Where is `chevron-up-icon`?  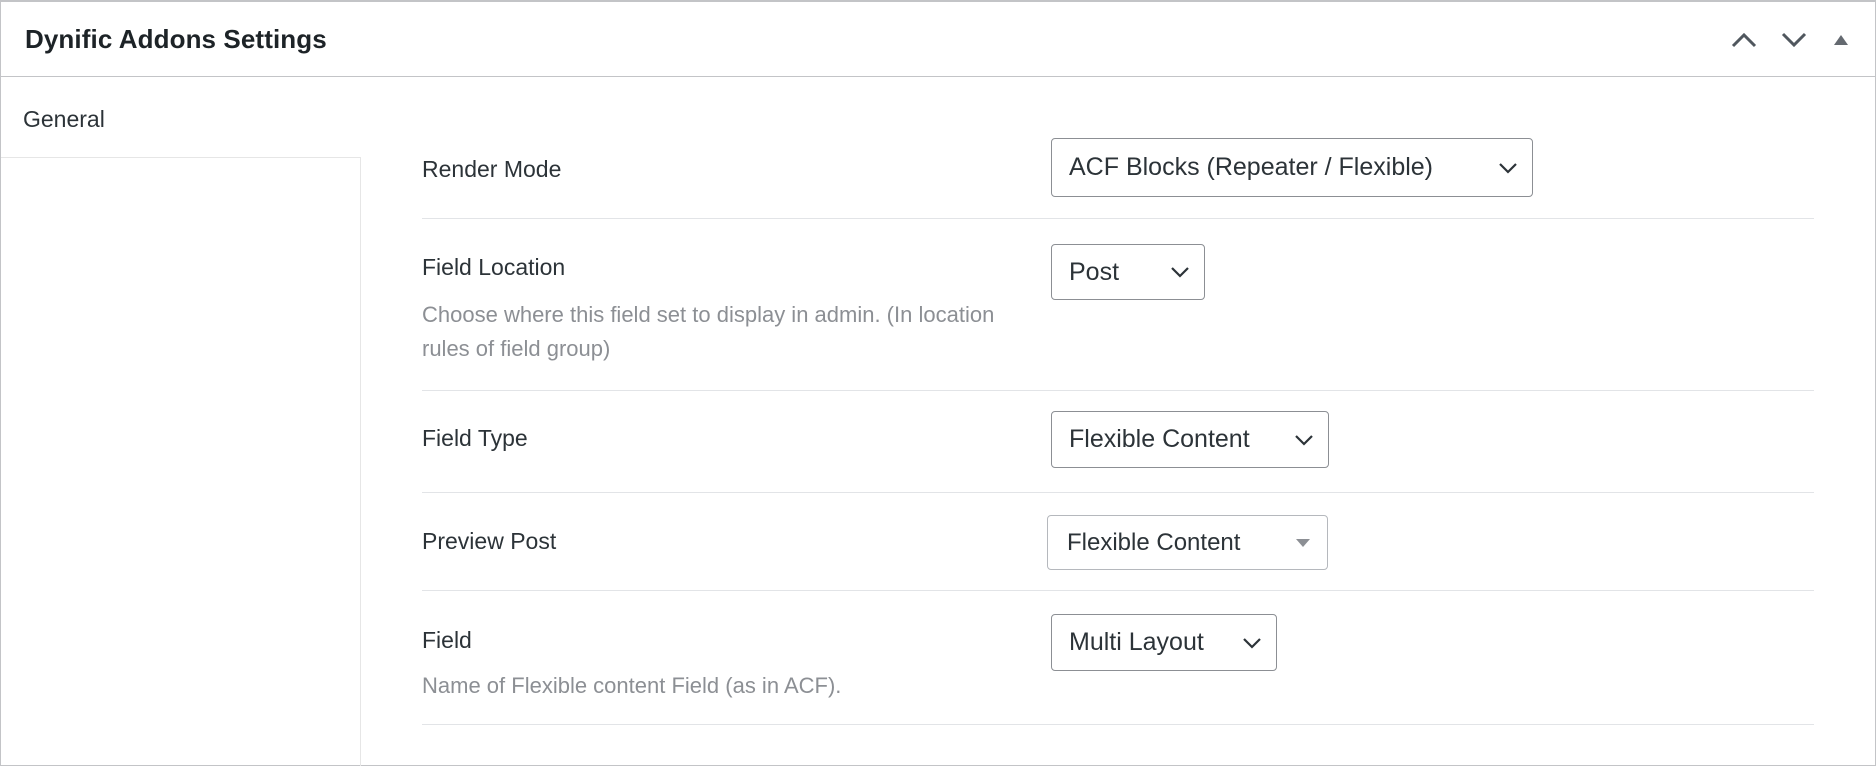 chevron-up-icon is located at coordinates (1744, 40).